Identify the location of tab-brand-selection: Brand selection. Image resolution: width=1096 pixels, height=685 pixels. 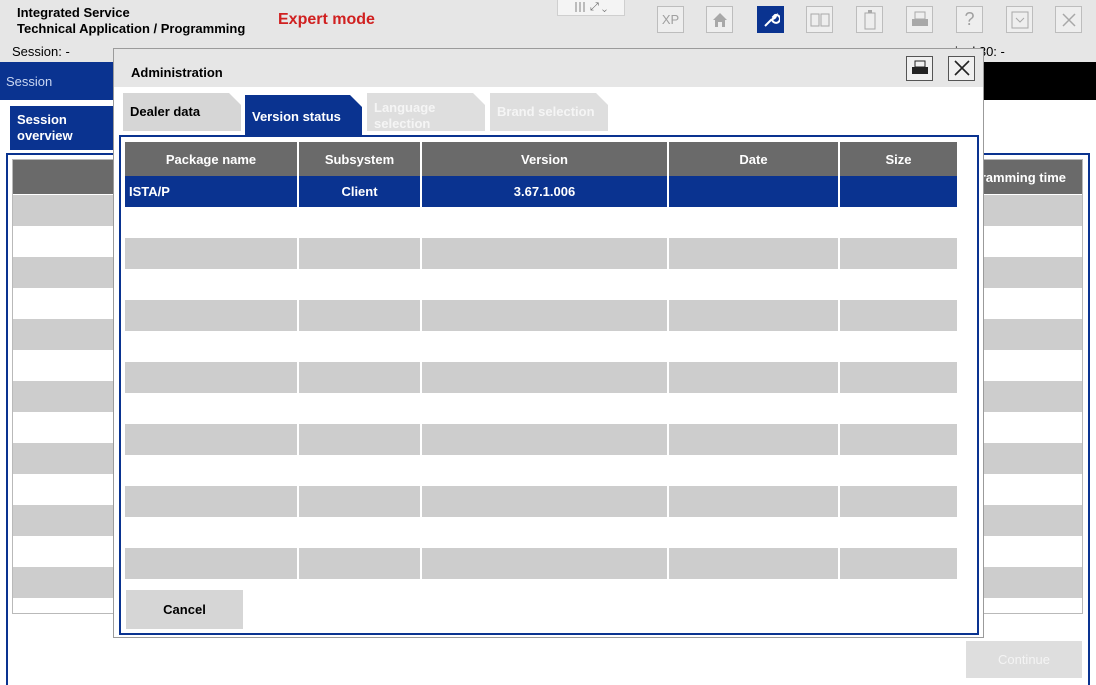
(549, 112).